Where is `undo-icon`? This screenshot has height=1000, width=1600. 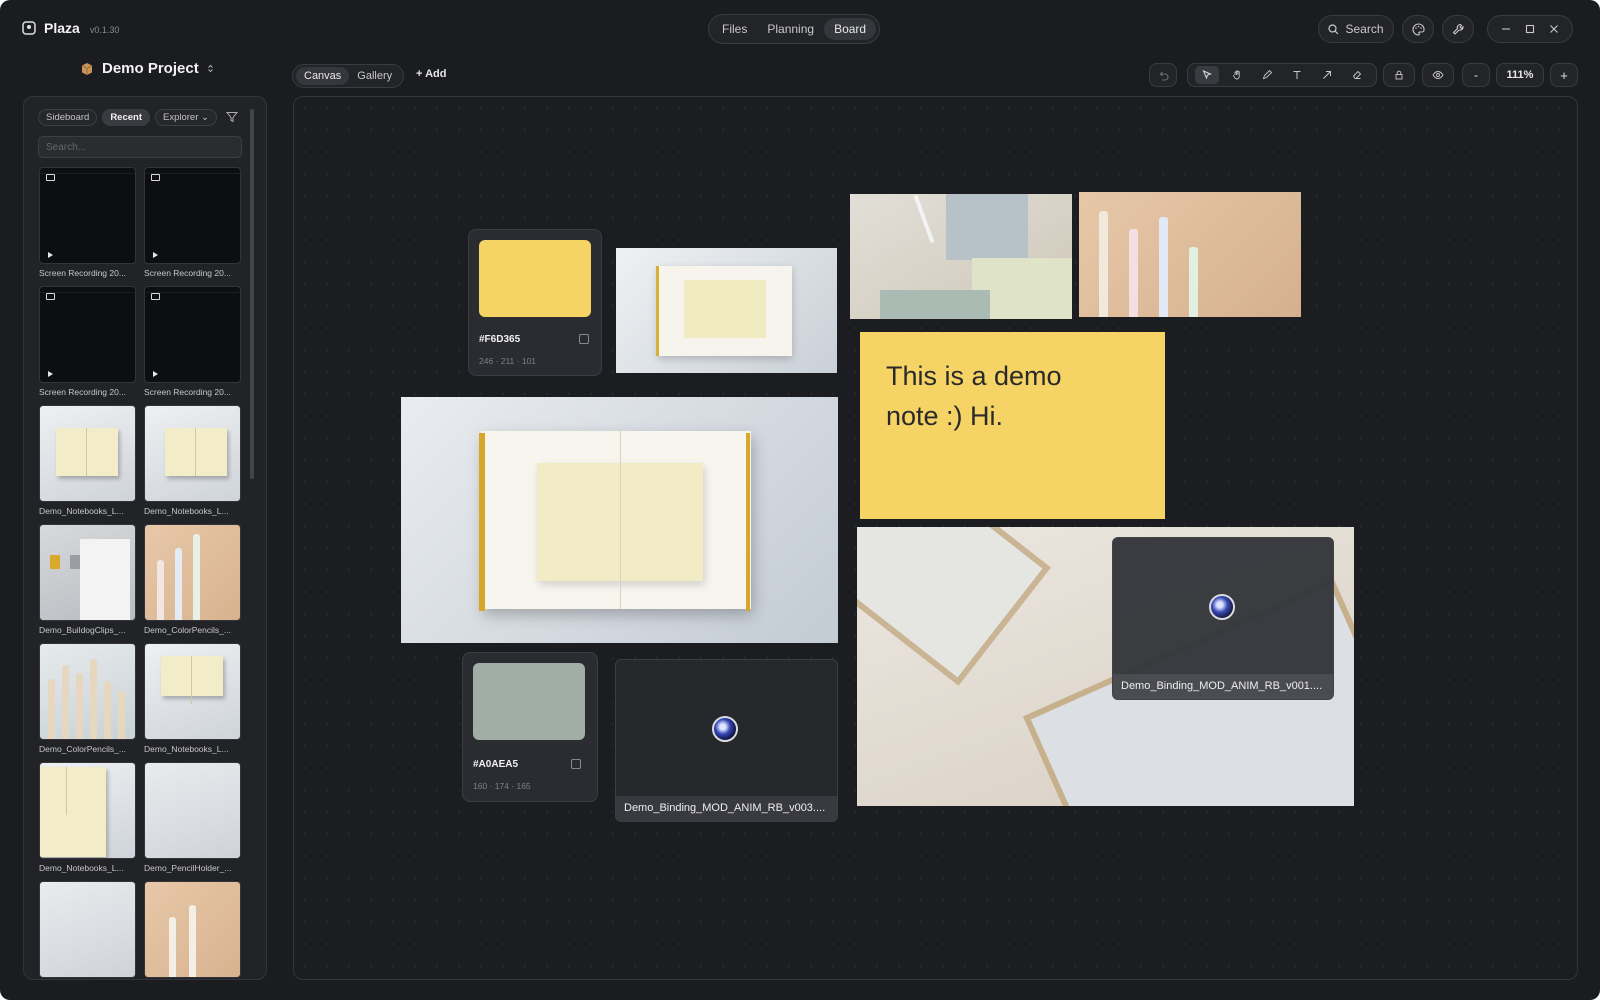 undo-icon is located at coordinates (1163, 76).